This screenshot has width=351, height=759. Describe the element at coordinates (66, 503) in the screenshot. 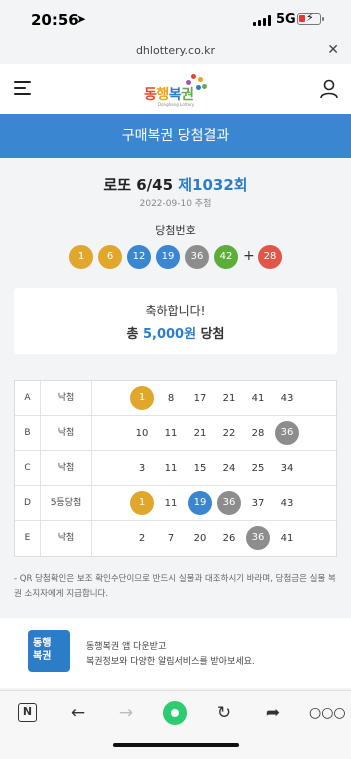

I see `row-result: 5등당첨` at that location.